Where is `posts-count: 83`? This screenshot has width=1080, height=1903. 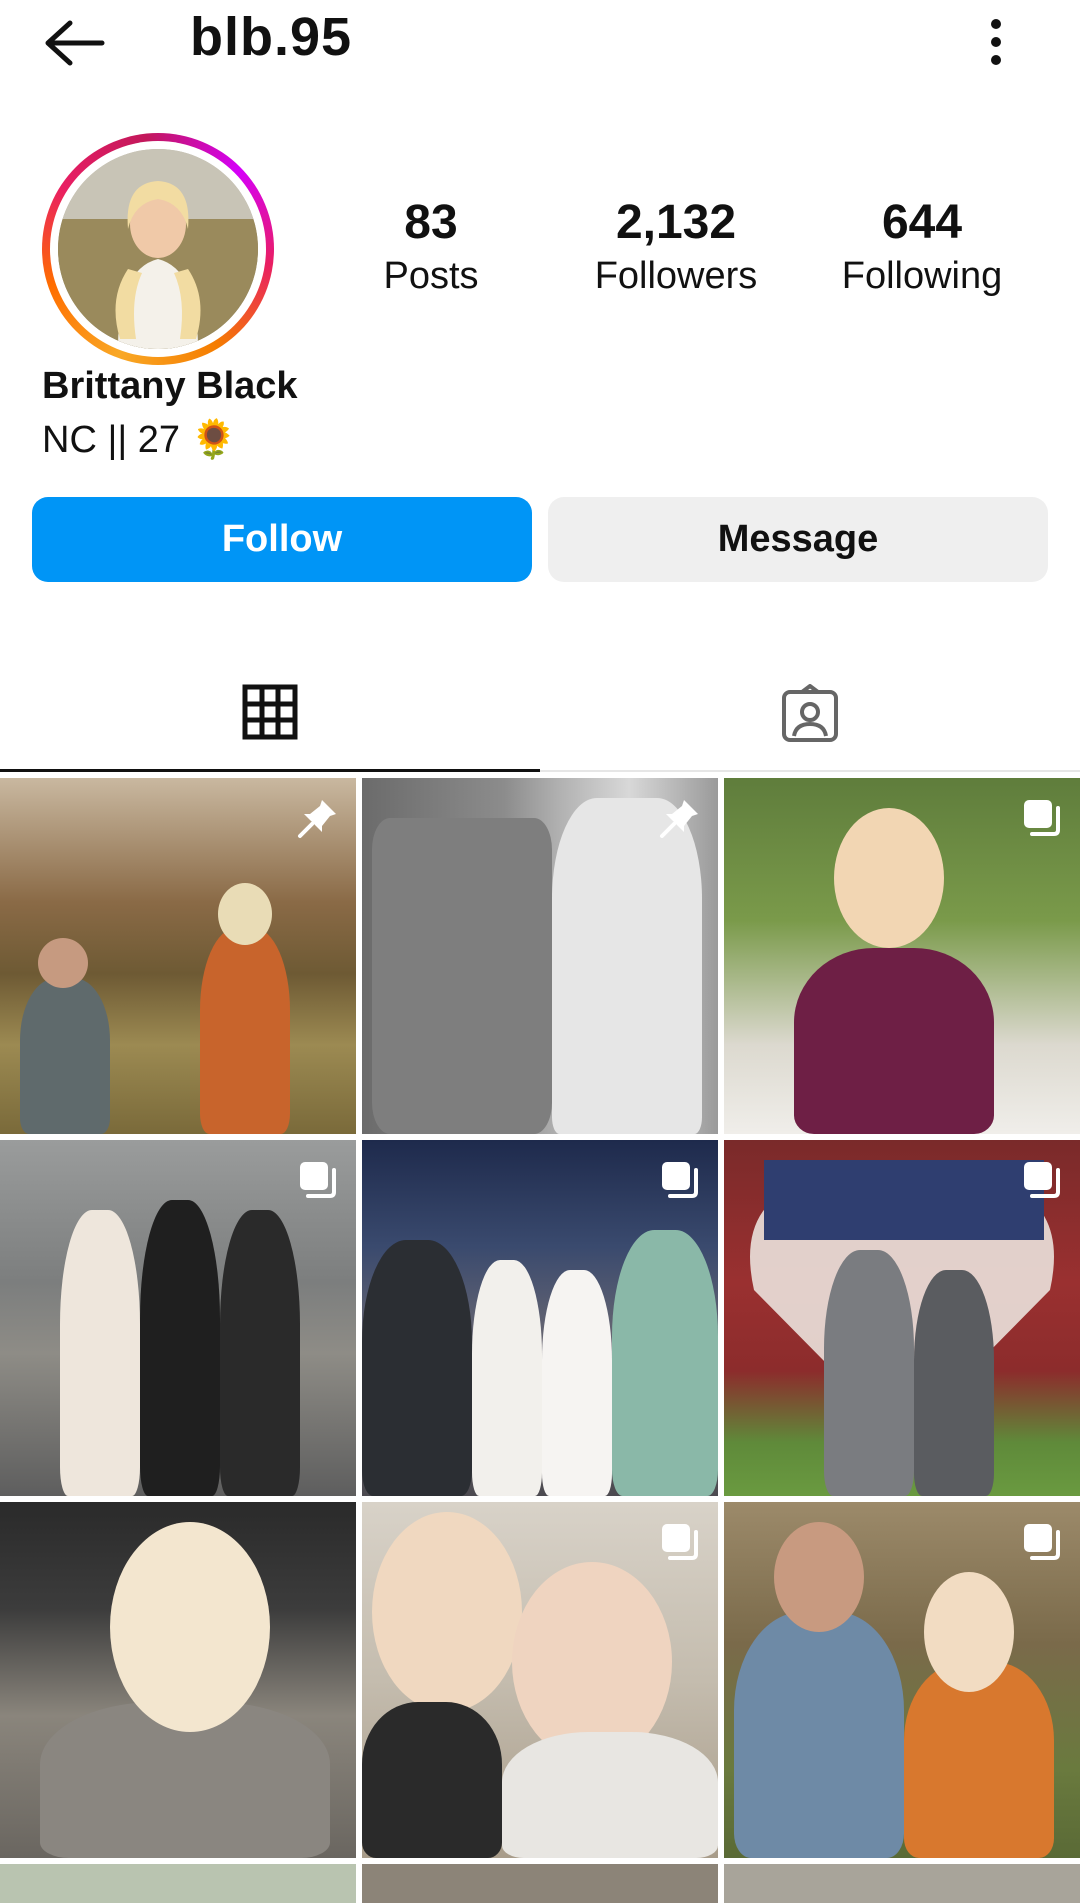 posts-count: 83 is located at coordinates (431, 222).